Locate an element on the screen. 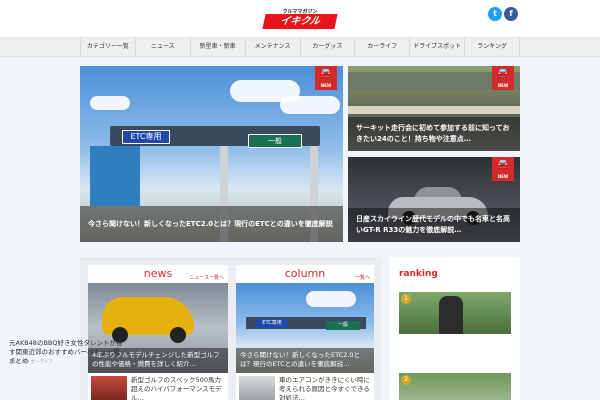 The height and width of the screenshot is (400, 600). ranking-item-1-image: 1 is located at coordinates (455, 313).